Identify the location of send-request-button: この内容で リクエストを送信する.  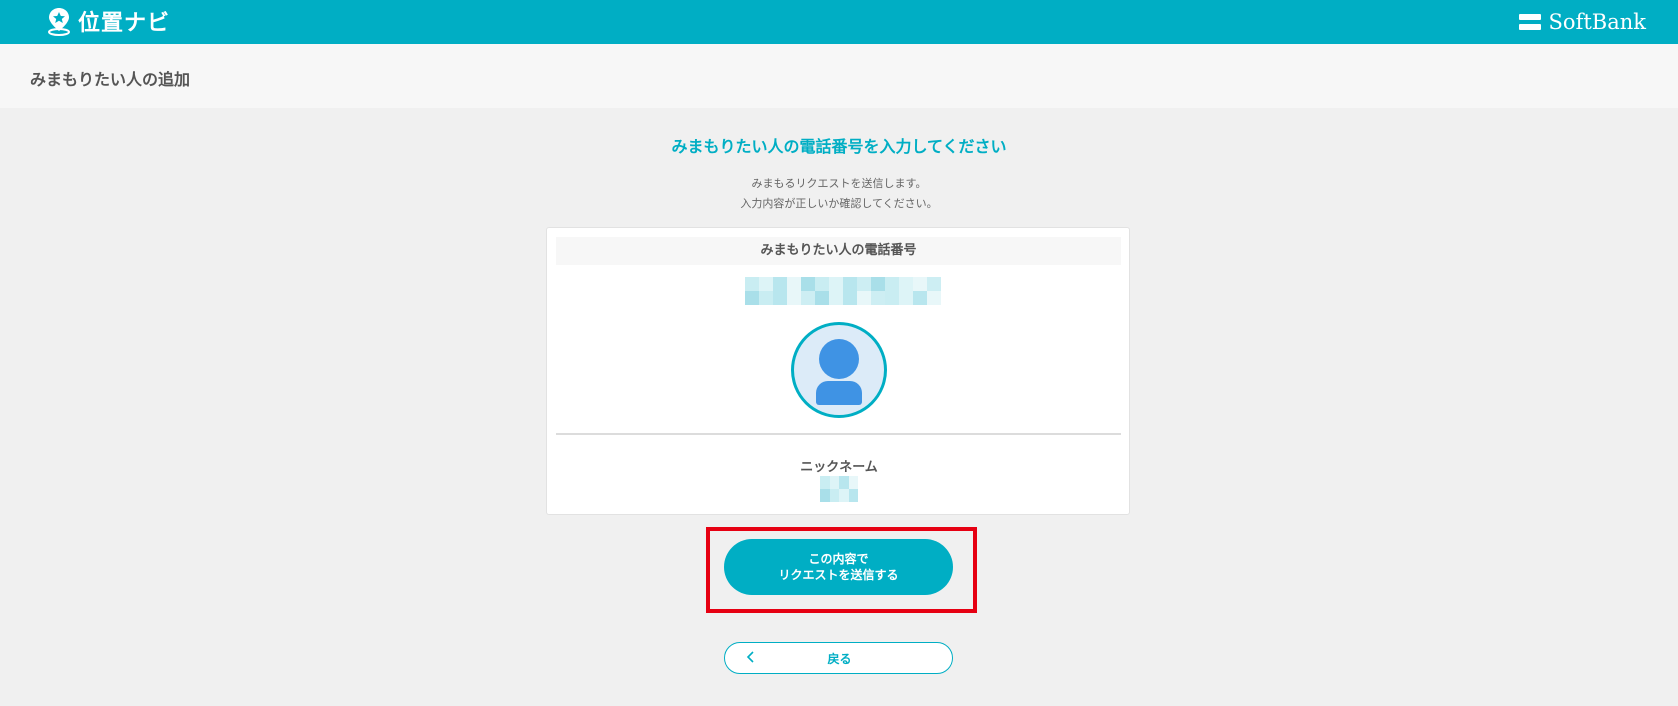
(838, 567).